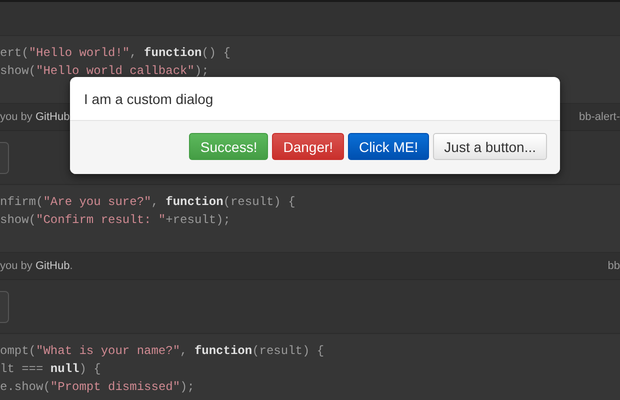  I want to click on footer-credit: you by GitHub, so click(35, 117).